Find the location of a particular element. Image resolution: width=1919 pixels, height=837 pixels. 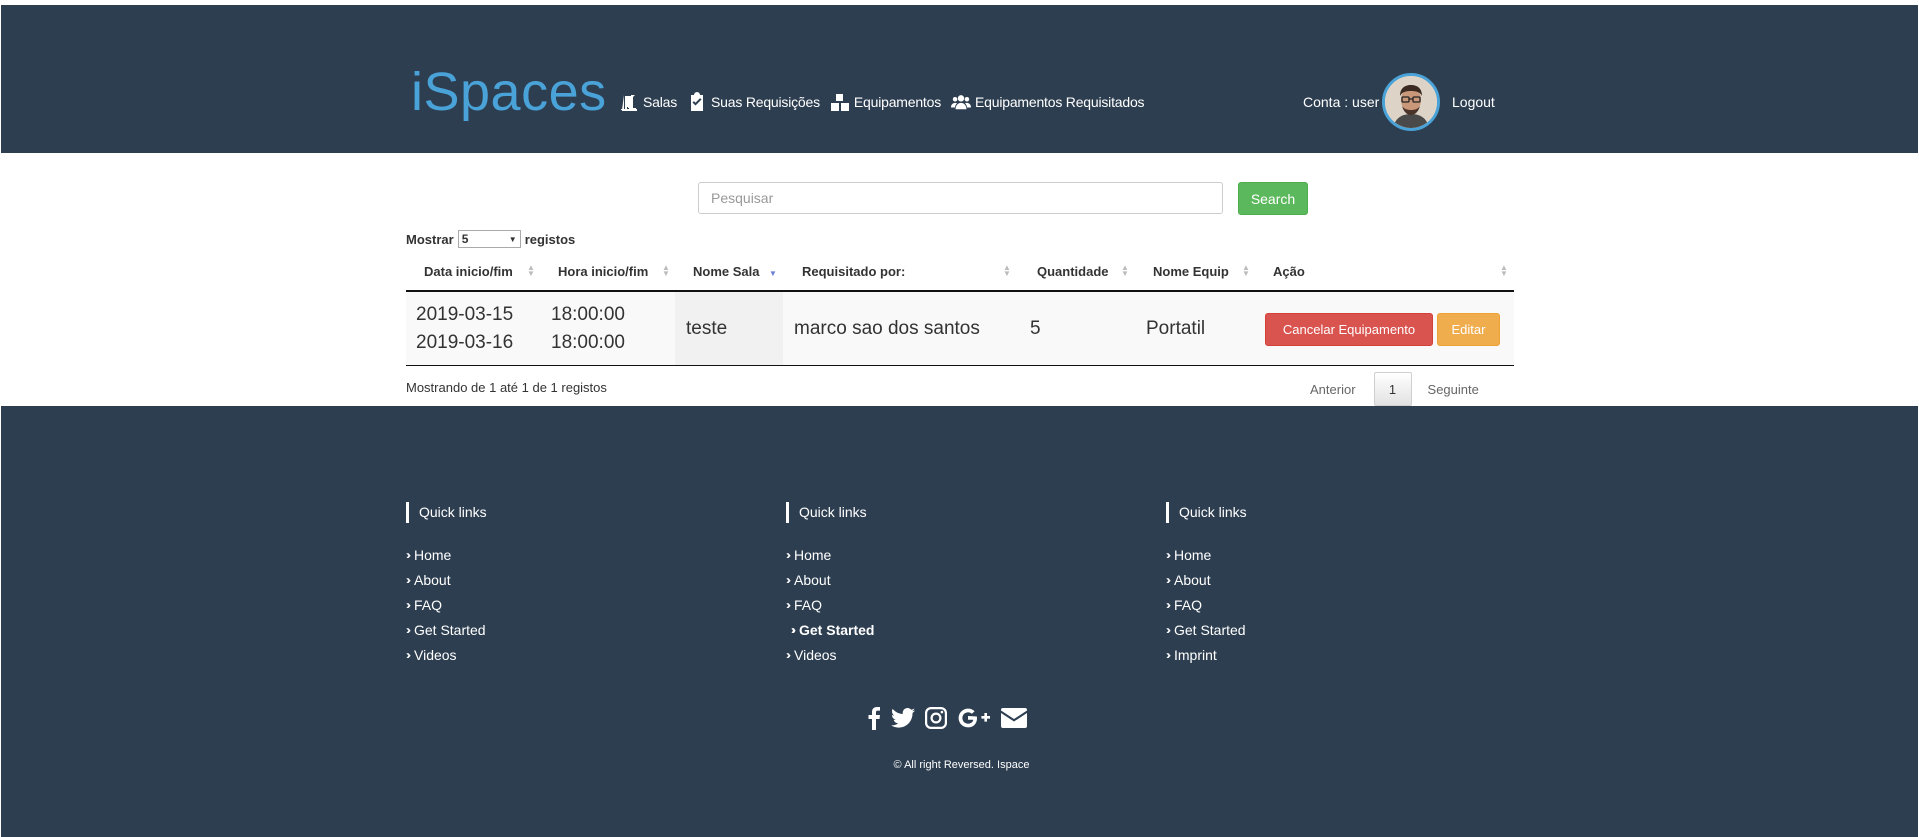

pagination: Anterior 1 Seguinte is located at coordinates (1394, 389).